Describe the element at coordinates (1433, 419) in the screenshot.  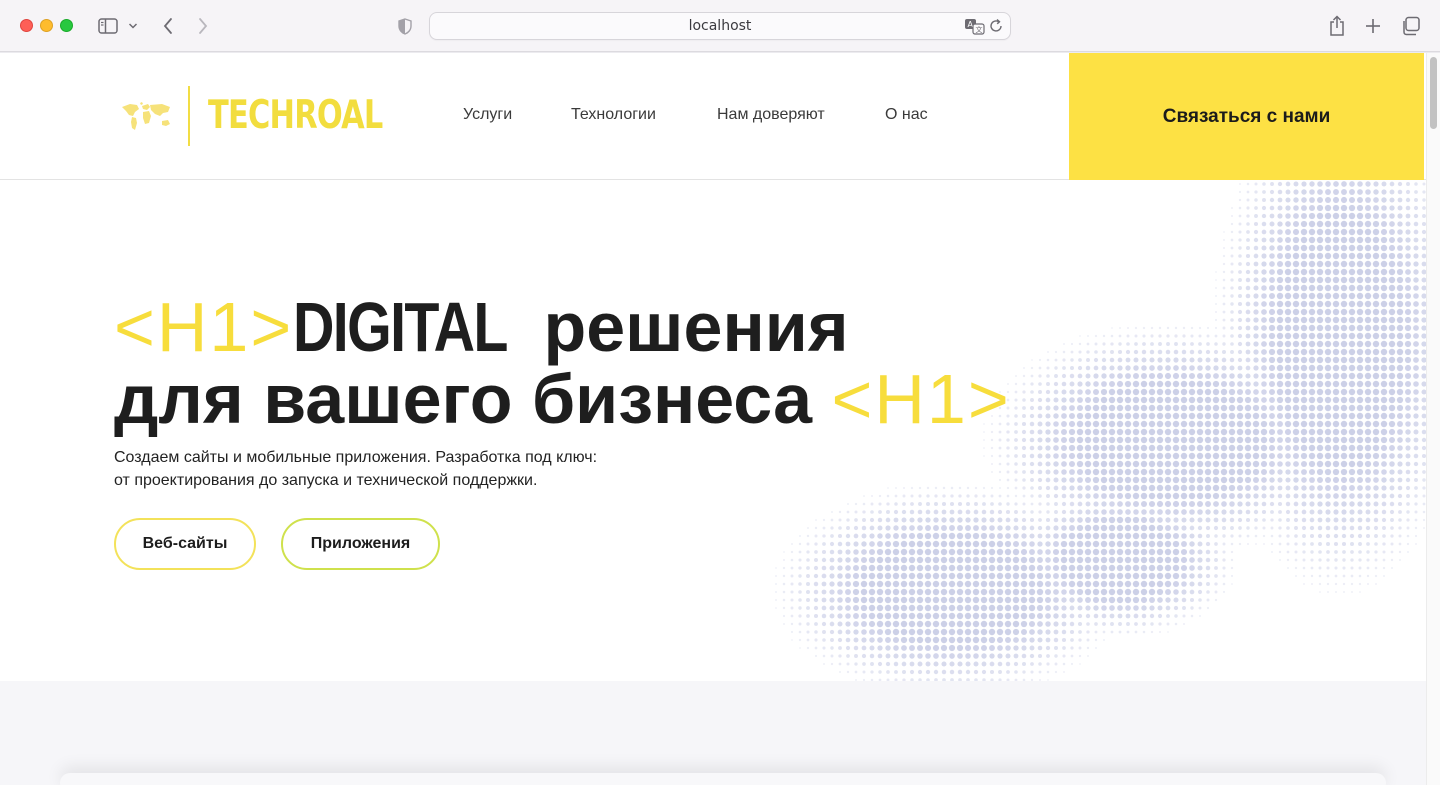
I see `page-scrollbar` at that location.